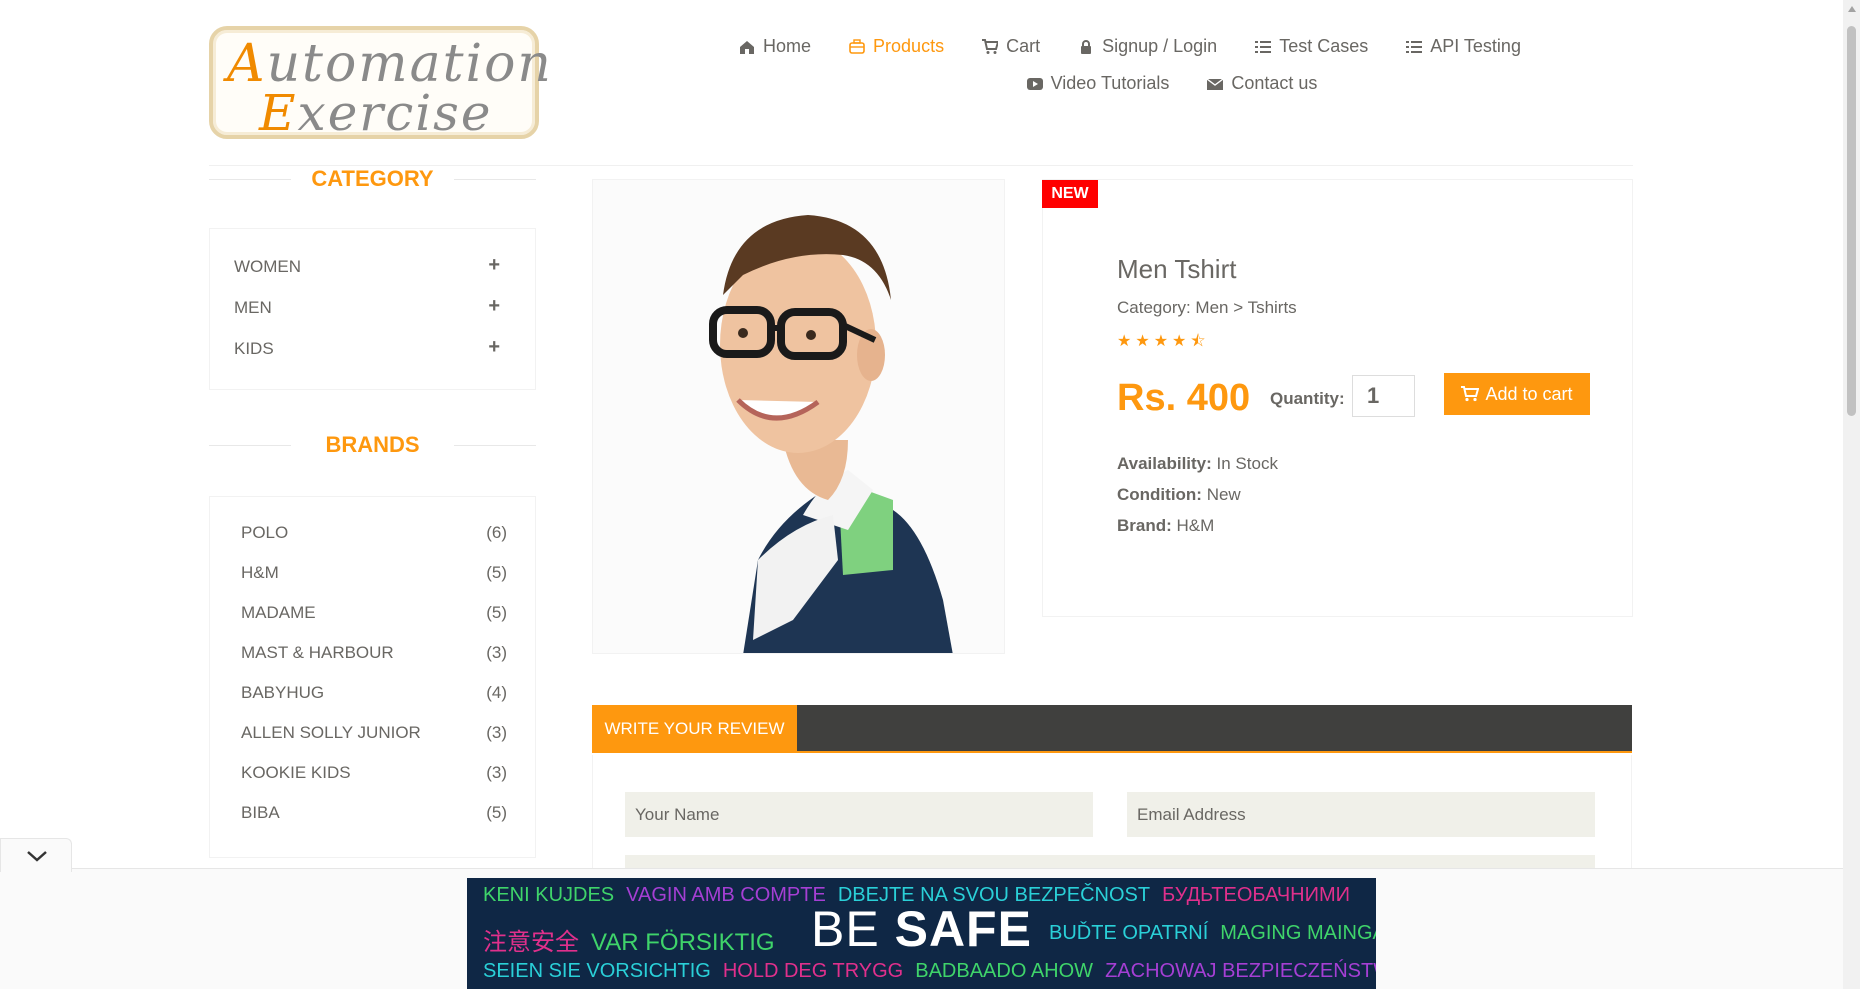 This screenshot has width=1860, height=989. I want to click on page-scrollbar, so click(1851, 494).